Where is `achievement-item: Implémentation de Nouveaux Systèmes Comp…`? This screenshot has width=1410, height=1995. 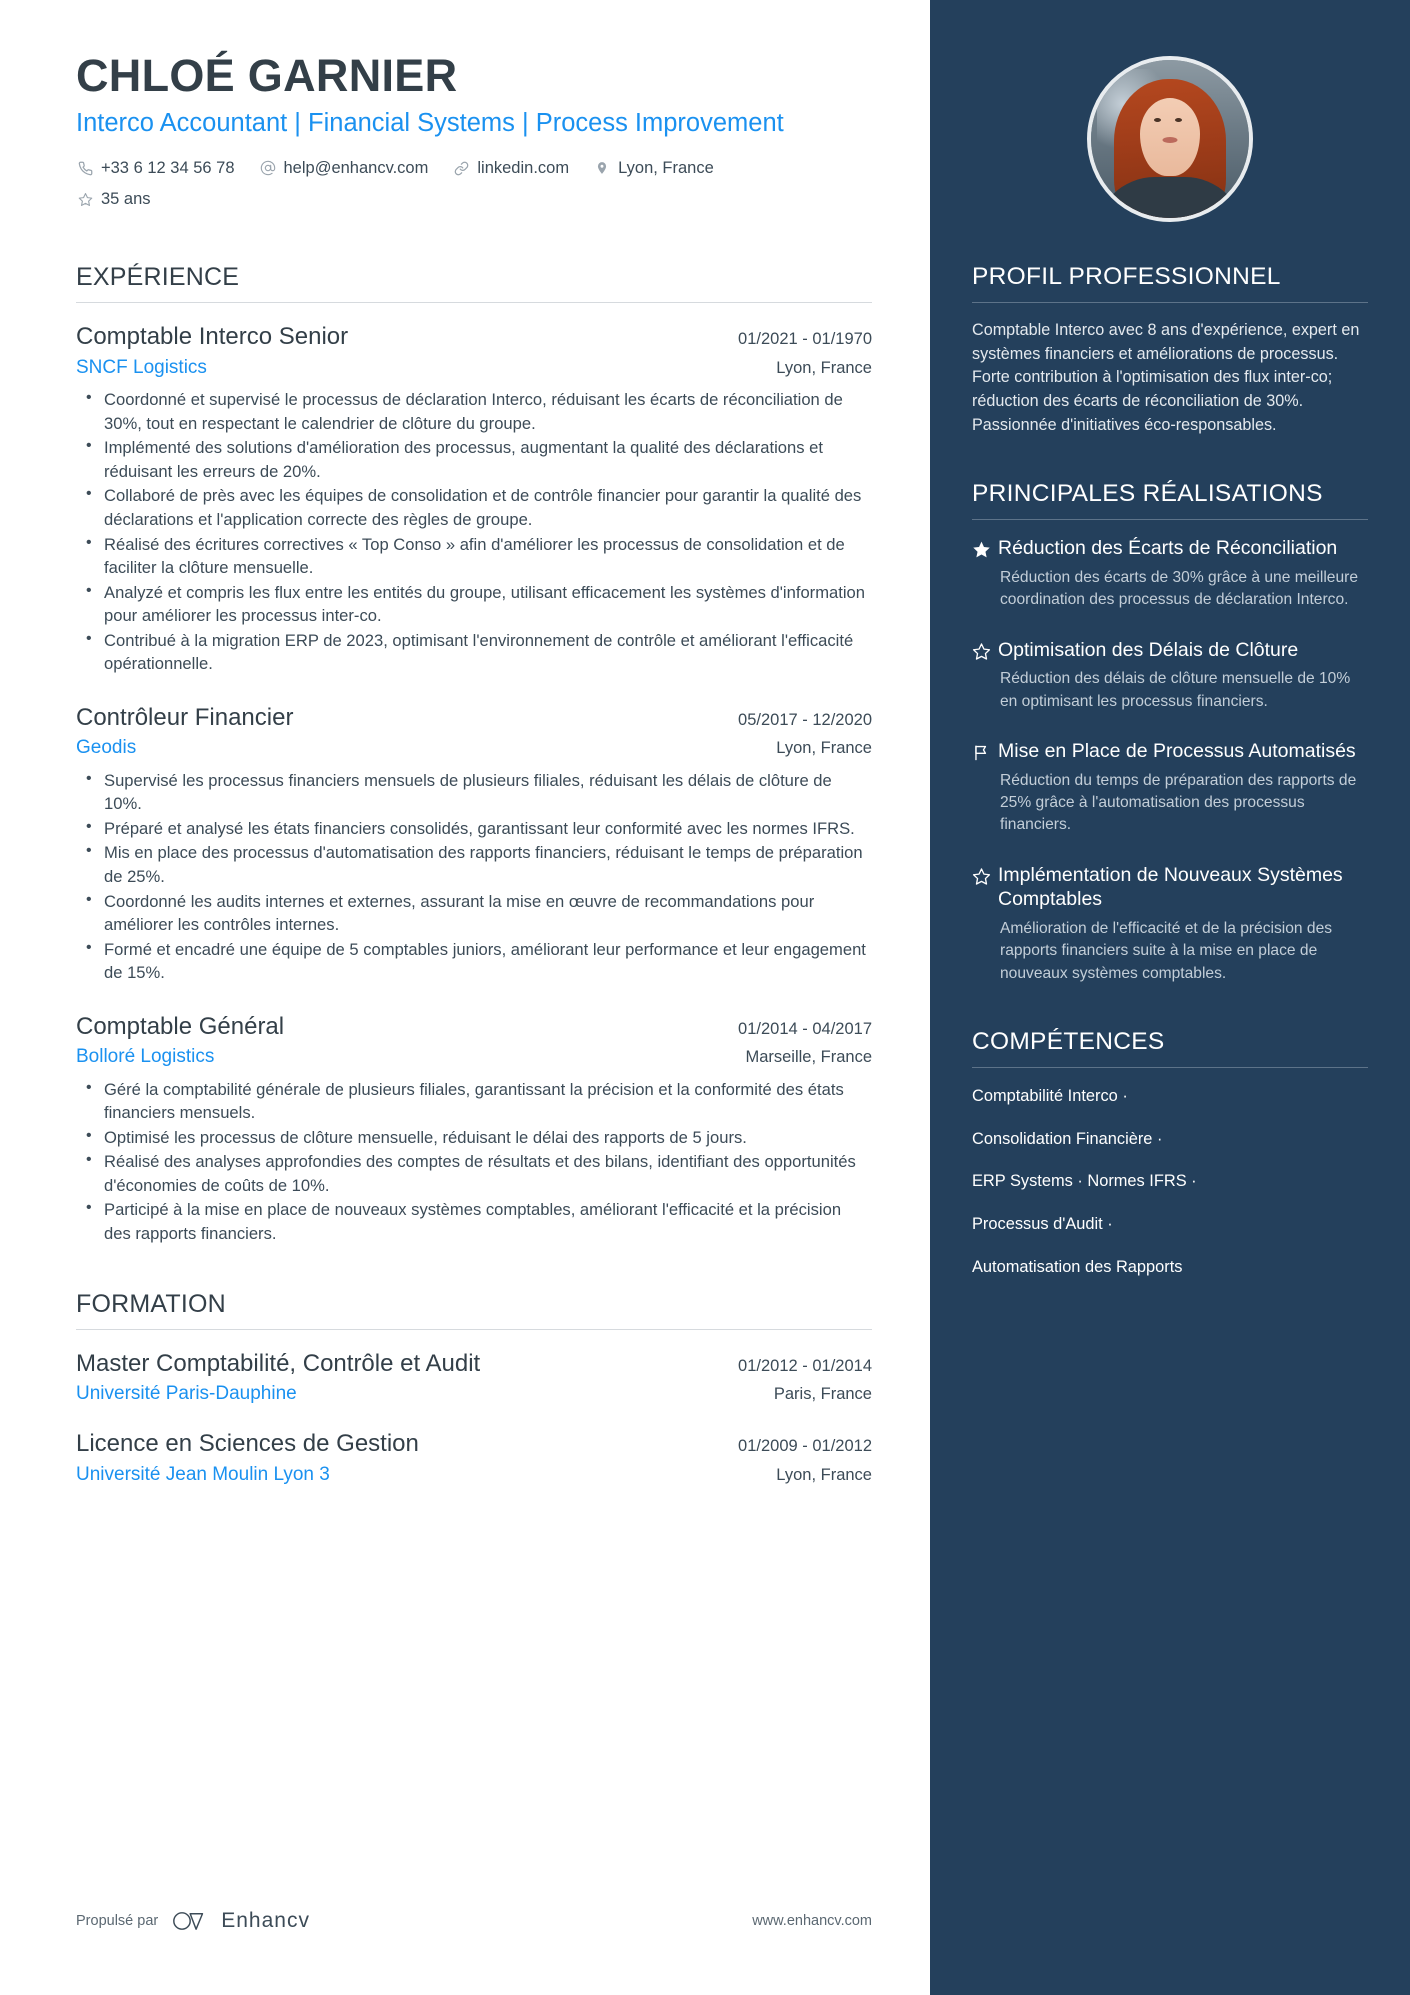
achievement-item: Implémentation de Nouveaux Systèmes Comp… is located at coordinates (1170, 924).